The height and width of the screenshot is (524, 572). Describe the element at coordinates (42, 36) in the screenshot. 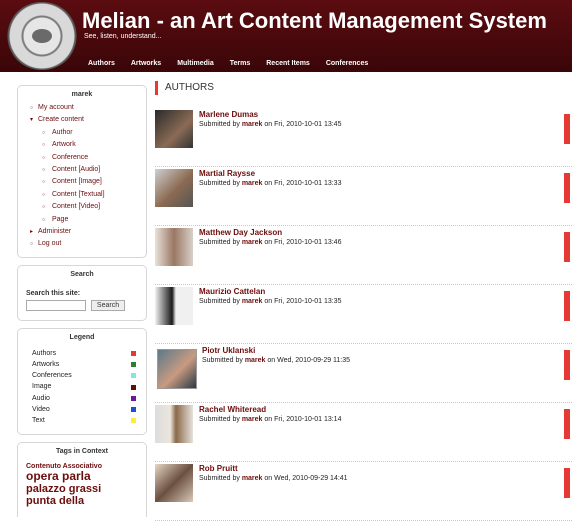

I see `university-seal-logo` at that location.